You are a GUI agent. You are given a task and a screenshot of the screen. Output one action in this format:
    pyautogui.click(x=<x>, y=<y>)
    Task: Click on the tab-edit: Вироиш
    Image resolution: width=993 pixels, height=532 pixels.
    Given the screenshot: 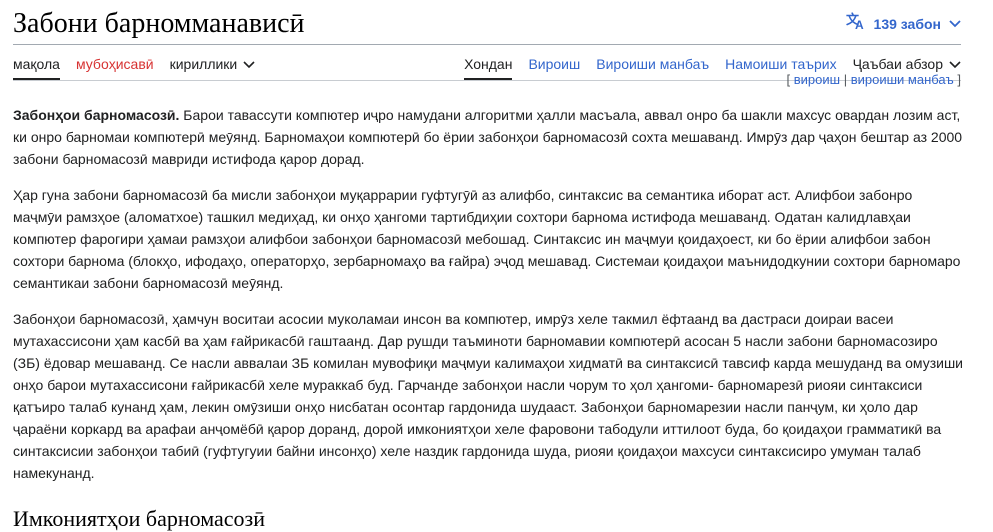 What is the action you would take?
    pyautogui.click(x=554, y=67)
    